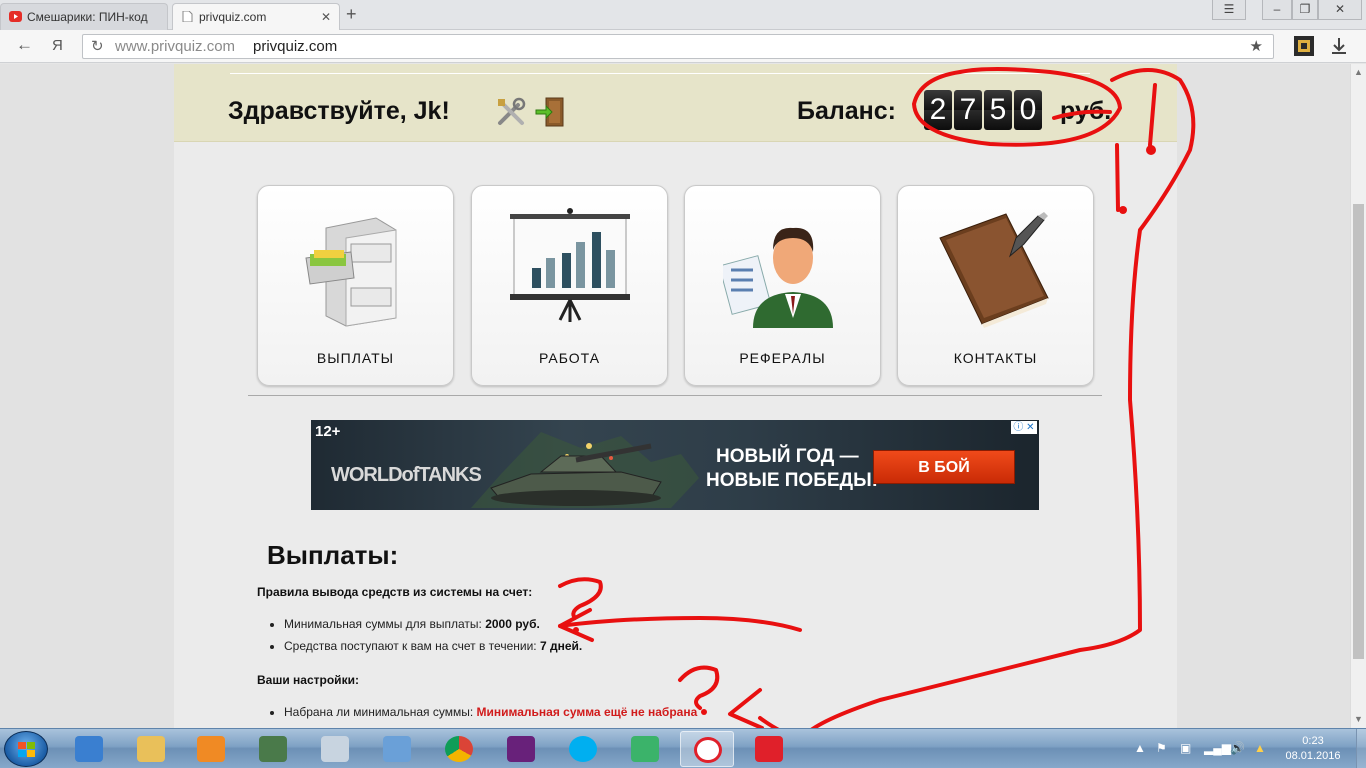 This screenshot has width=1366, height=768. What do you see at coordinates (385, 624) in the screenshot?
I see `rule-text: Минимальная суммы для выплаты:` at bounding box center [385, 624].